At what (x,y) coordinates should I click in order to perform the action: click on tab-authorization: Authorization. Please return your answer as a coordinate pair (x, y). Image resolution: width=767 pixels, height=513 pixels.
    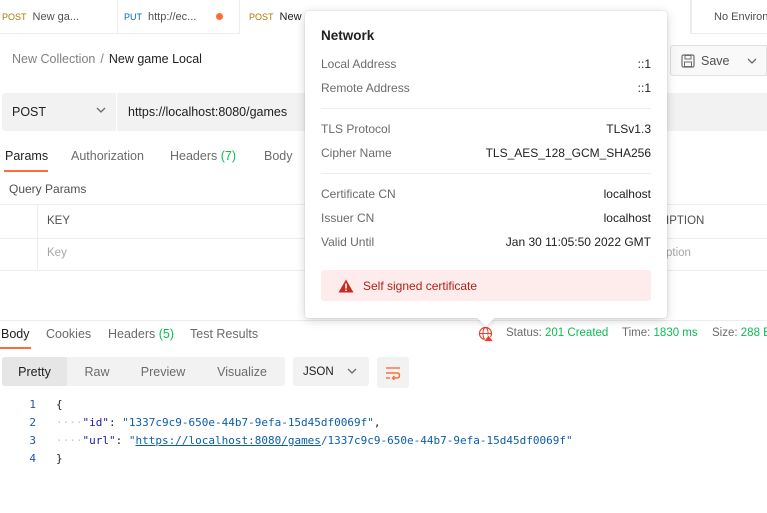
    Looking at the image, I should click on (107, 156).